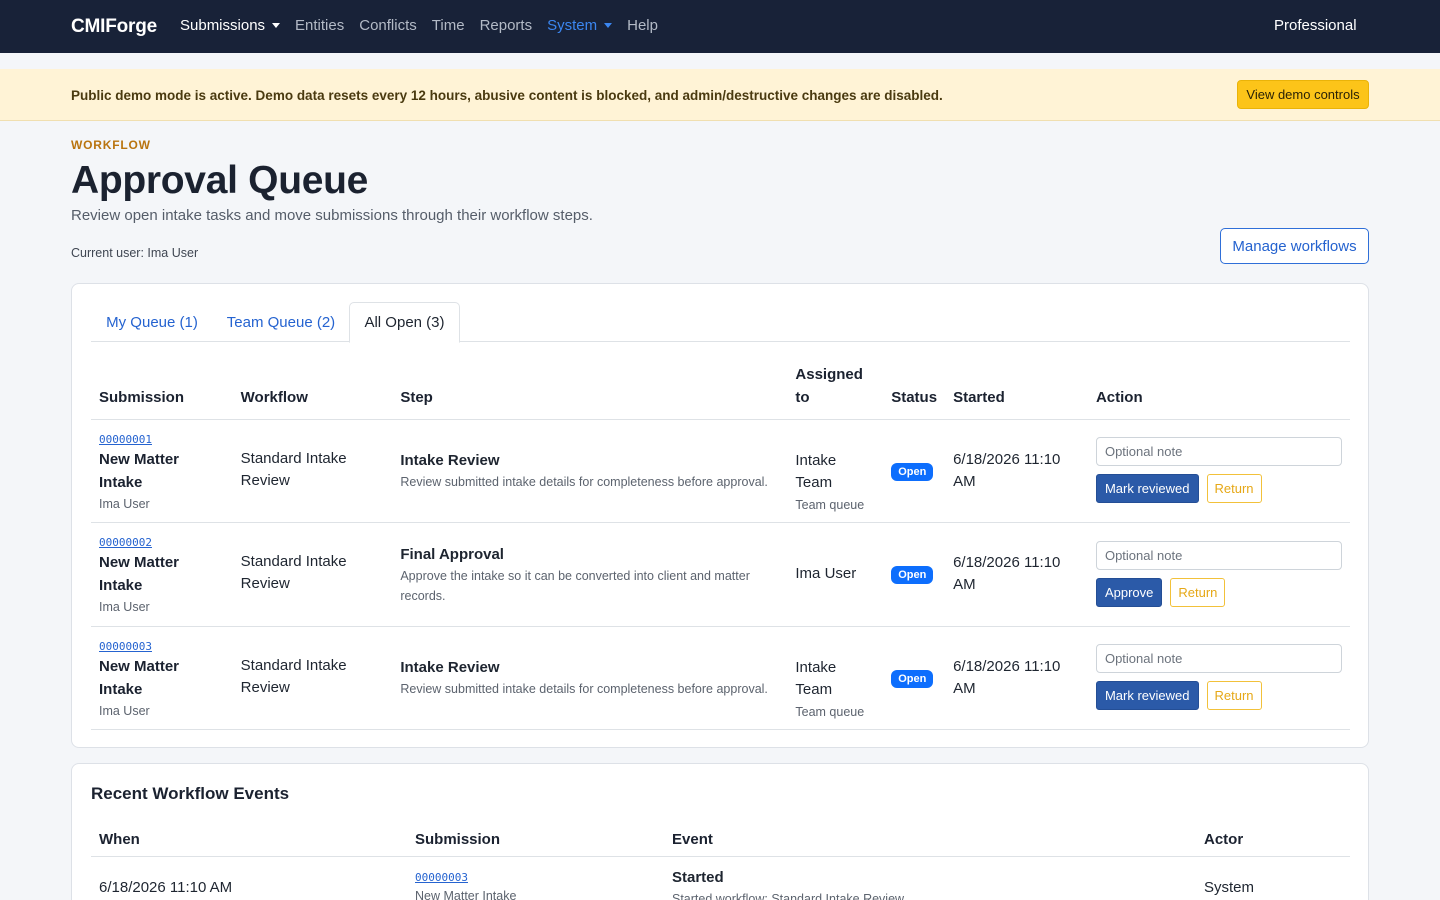 The image size is (1440, 900). I want to click on column-header-actor: Actor, so click(1273, 840).